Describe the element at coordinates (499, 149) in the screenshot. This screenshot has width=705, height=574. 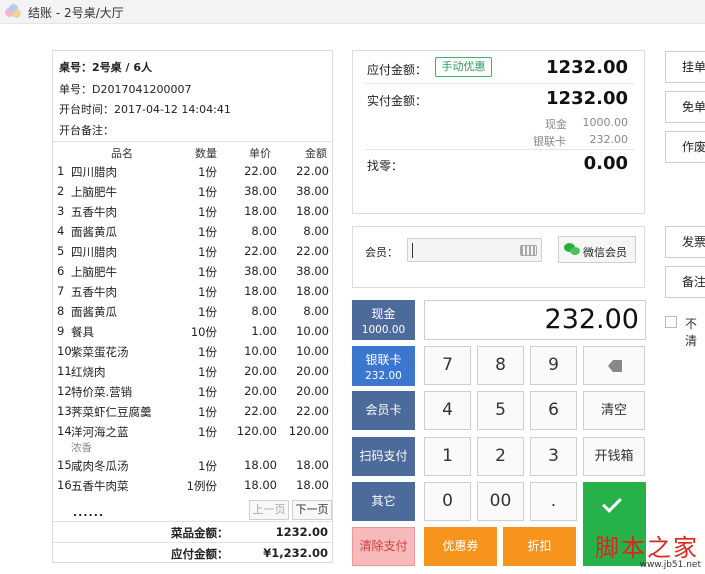
I see `divider` at that location.